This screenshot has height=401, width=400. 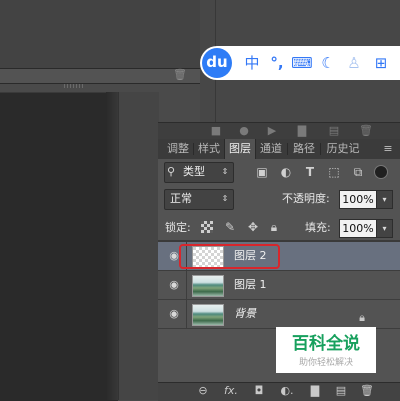 I want to click on fill-input: 100%, so click(x=358, y=228).